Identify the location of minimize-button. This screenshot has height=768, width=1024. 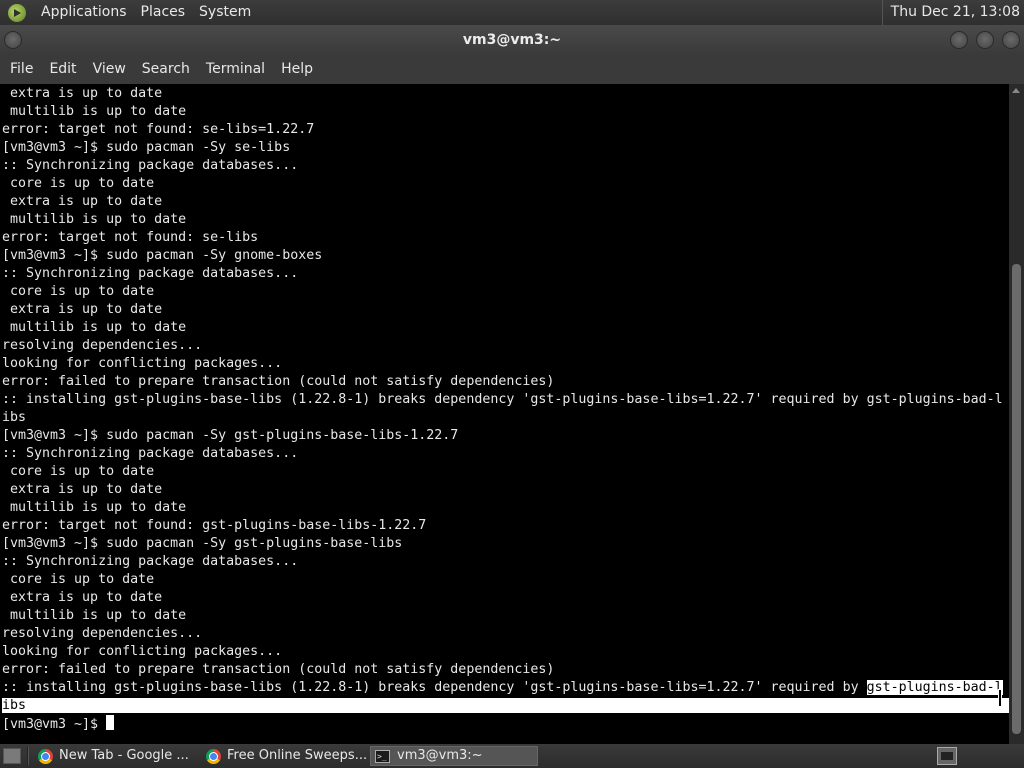
(959, 40).